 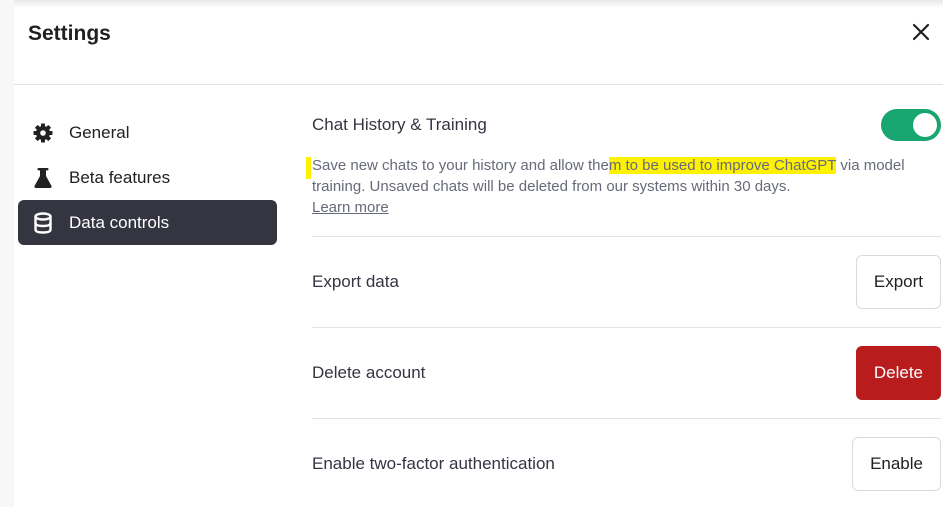 I want to click on sidebar-item-beta-features: Beta features, so click(x=147, y=177).